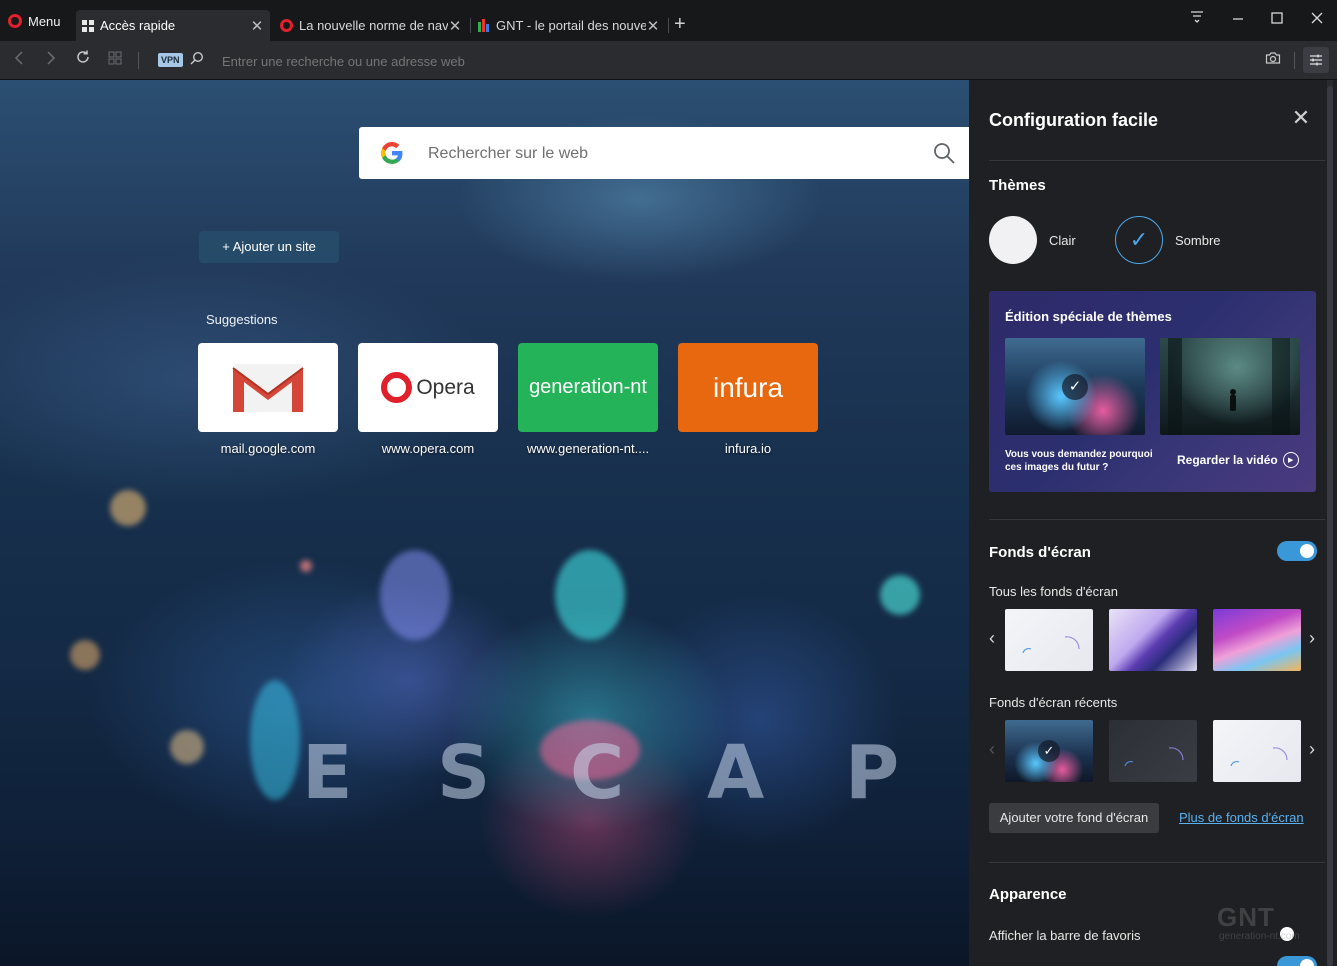 This screenshot has height=966, width=1337. I want to click on theme-option-dark: ✓ Sombre, so click(1168, 240).